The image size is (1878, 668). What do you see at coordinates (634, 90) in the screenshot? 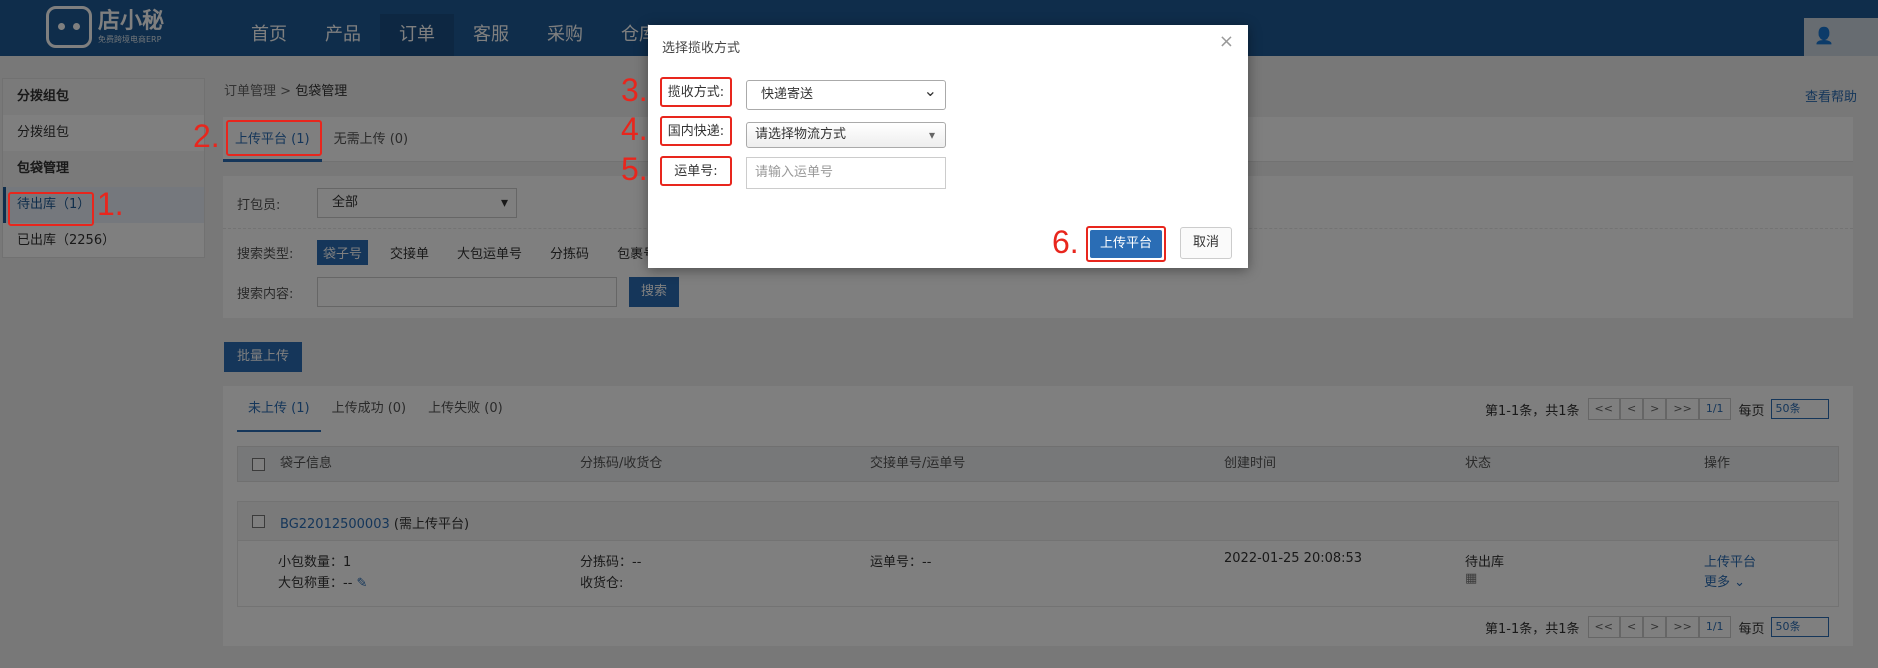
I see `annotation-3: 3.` at bounding box center [634, 90].